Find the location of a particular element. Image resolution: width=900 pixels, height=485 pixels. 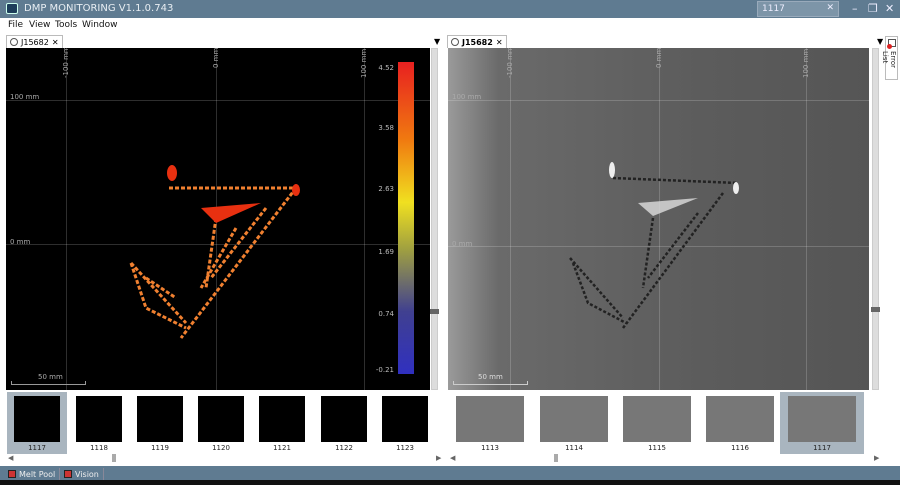

colorbar-label: -0.21 is located at coordinates (384, 370).